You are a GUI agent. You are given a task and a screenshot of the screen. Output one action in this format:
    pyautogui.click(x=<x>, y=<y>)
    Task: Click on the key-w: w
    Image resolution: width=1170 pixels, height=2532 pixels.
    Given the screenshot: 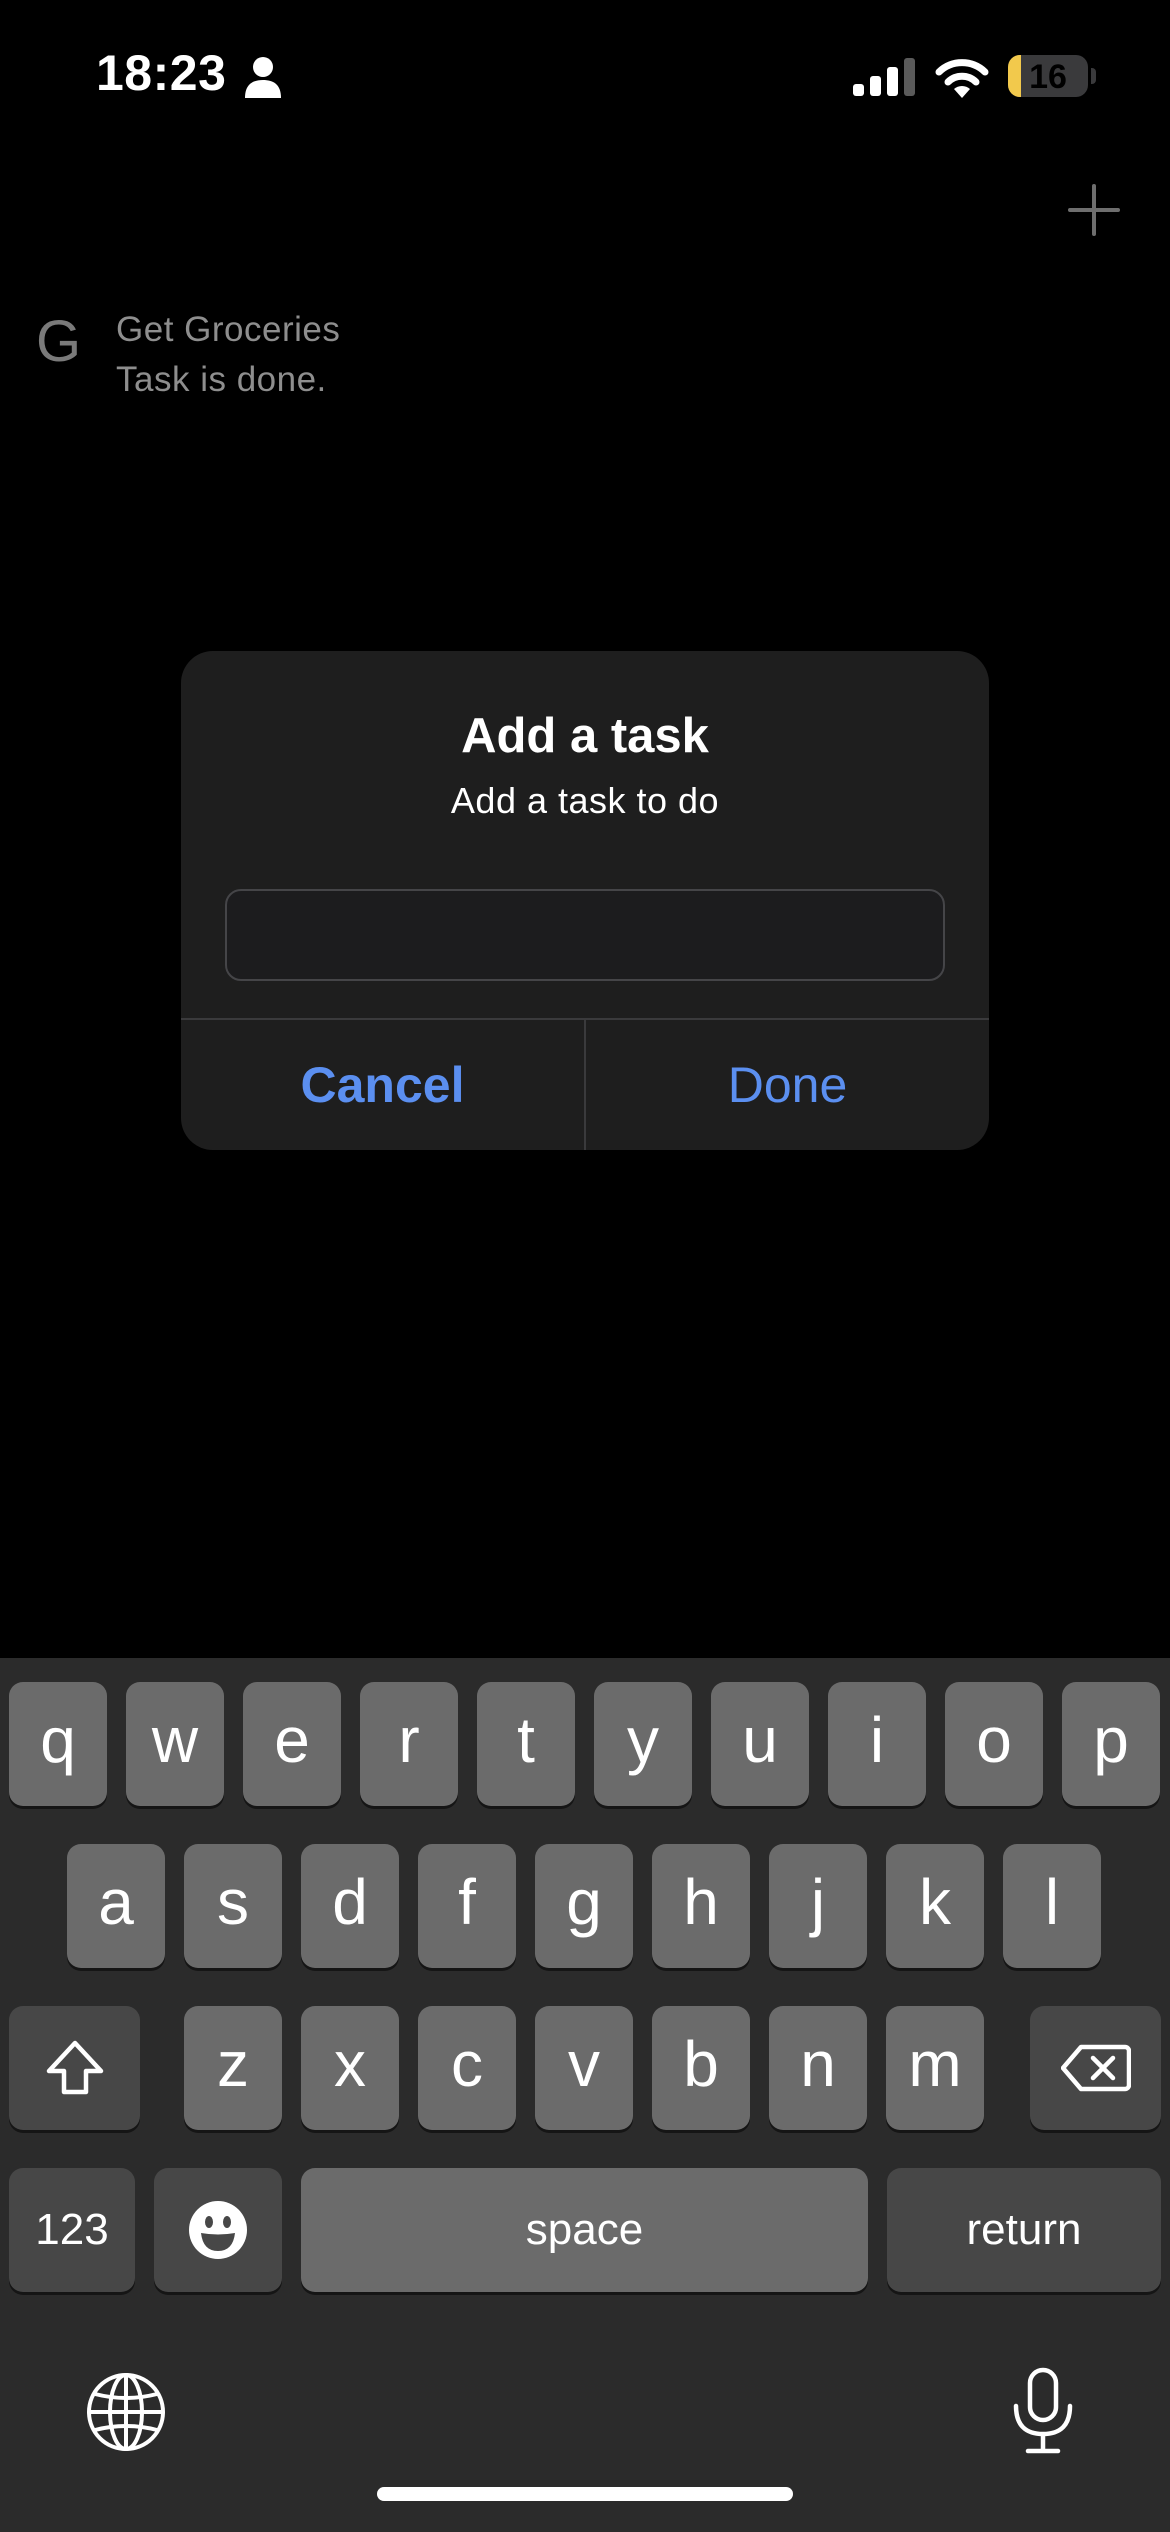 What is the action you would take?
    pyautogui.click(x=175, y=1744)
    